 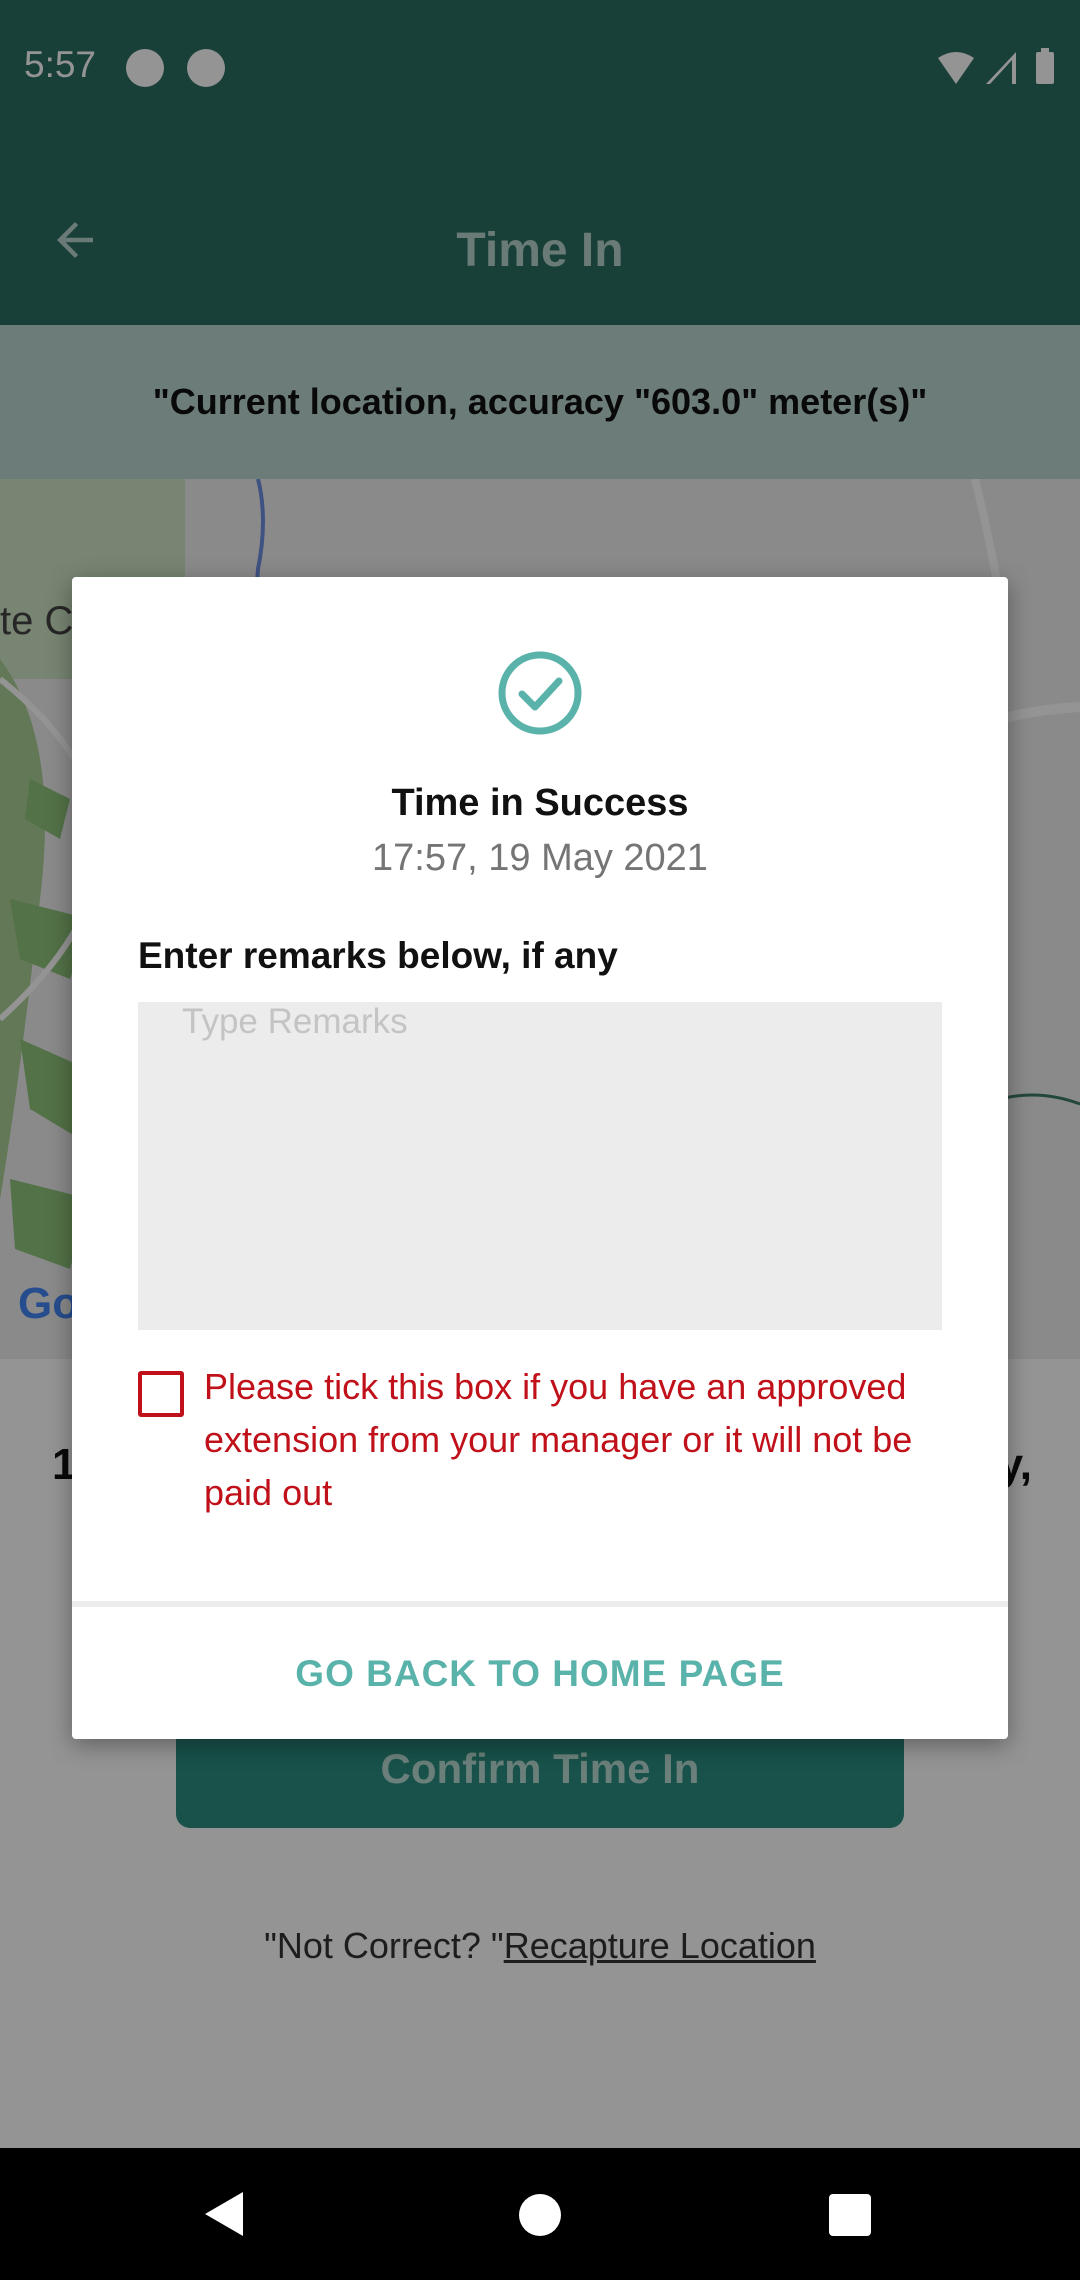 I want to click on check-circle-icon, so click(x=540, y=693).